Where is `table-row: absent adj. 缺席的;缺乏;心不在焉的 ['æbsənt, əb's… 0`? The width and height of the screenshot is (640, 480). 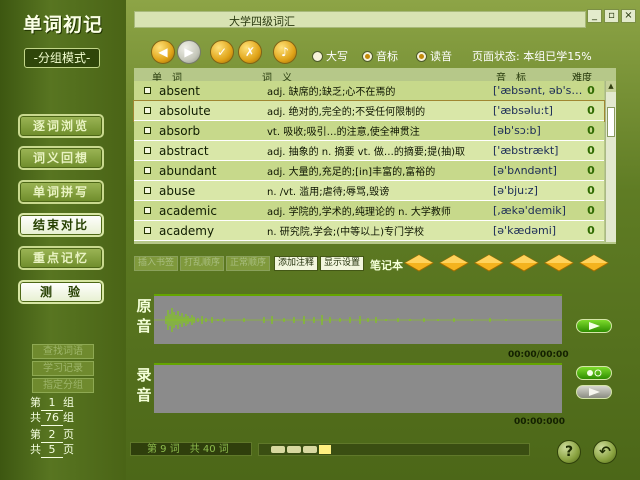 table-row: absent adj. 缺席的;缺乏;心不在焉的 ['æbsənt, əb's… 0 is located at coordinates (369, 91).